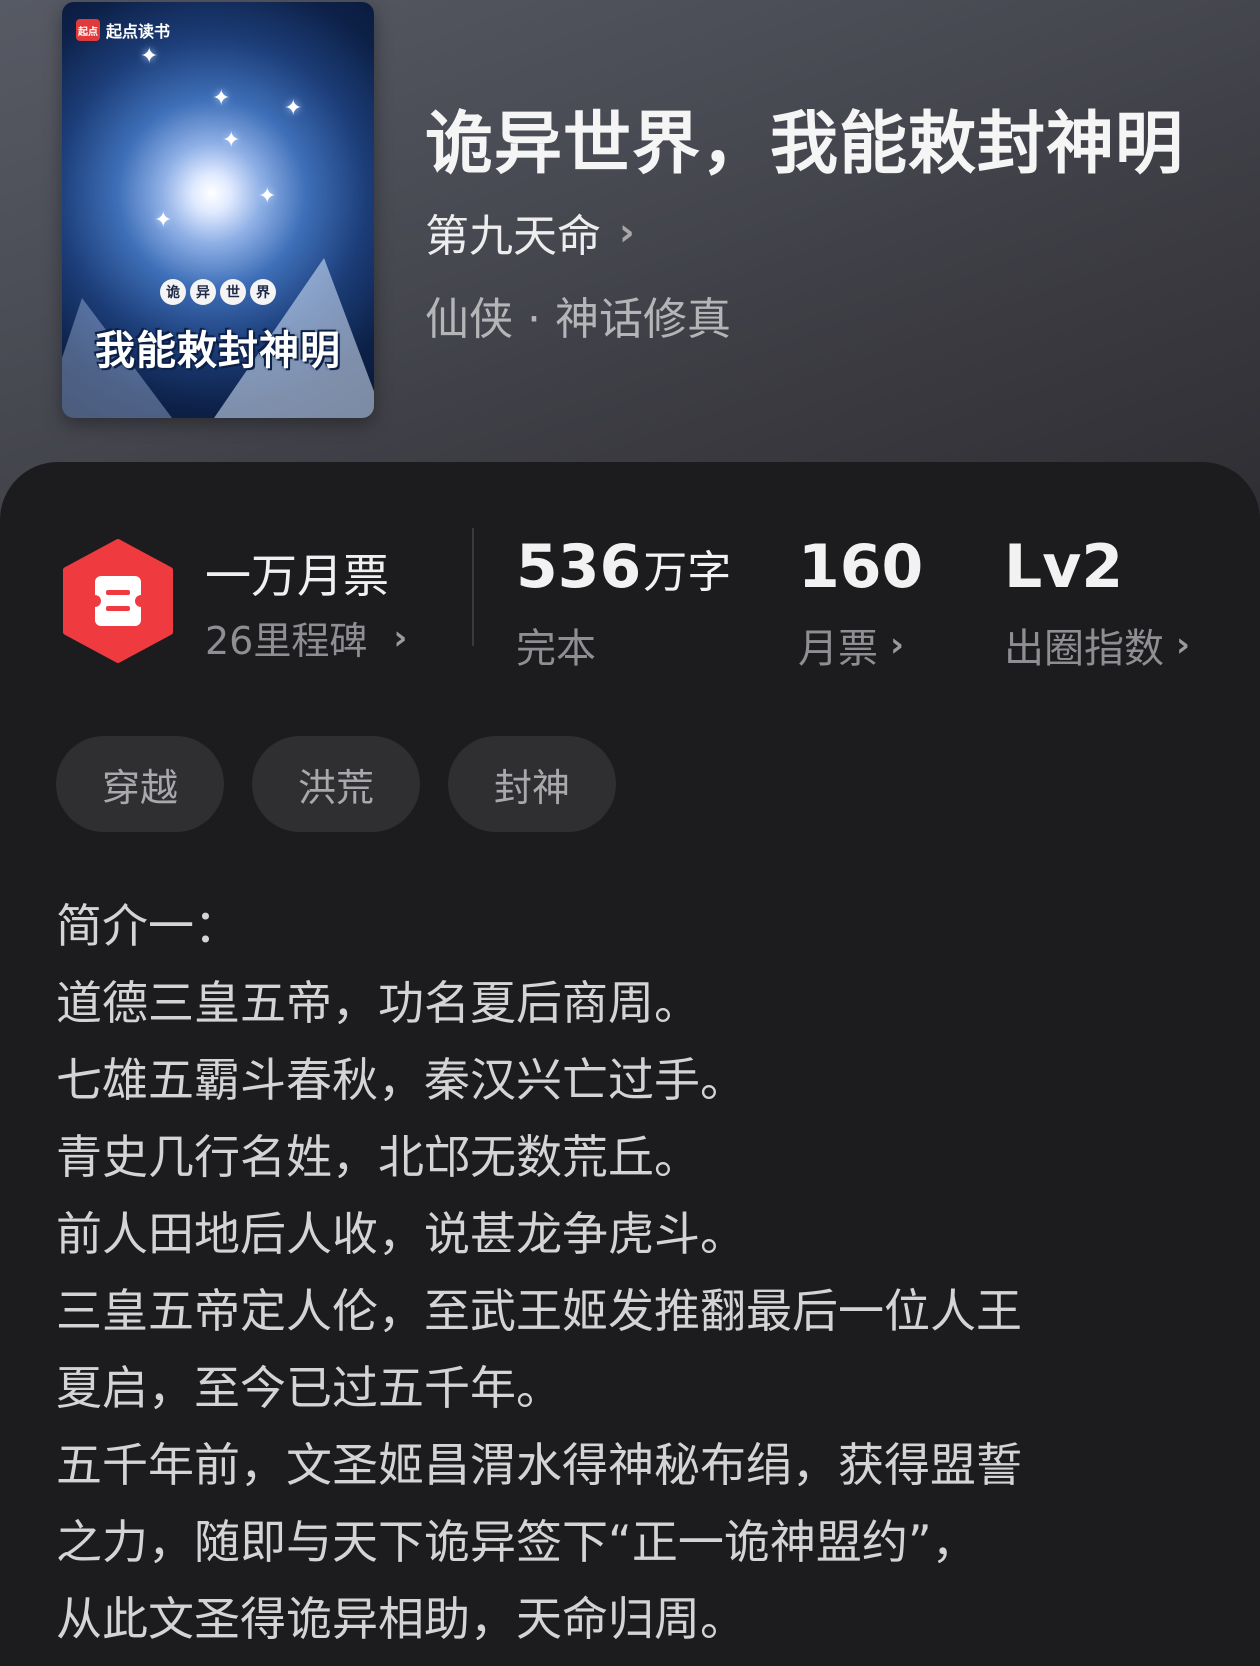 The height and width of the screenshot is (1666, 1260). Describe the element at coordinates (263, 292) in the screenshot. I see `cover-subtitle-char: 界` at that location.